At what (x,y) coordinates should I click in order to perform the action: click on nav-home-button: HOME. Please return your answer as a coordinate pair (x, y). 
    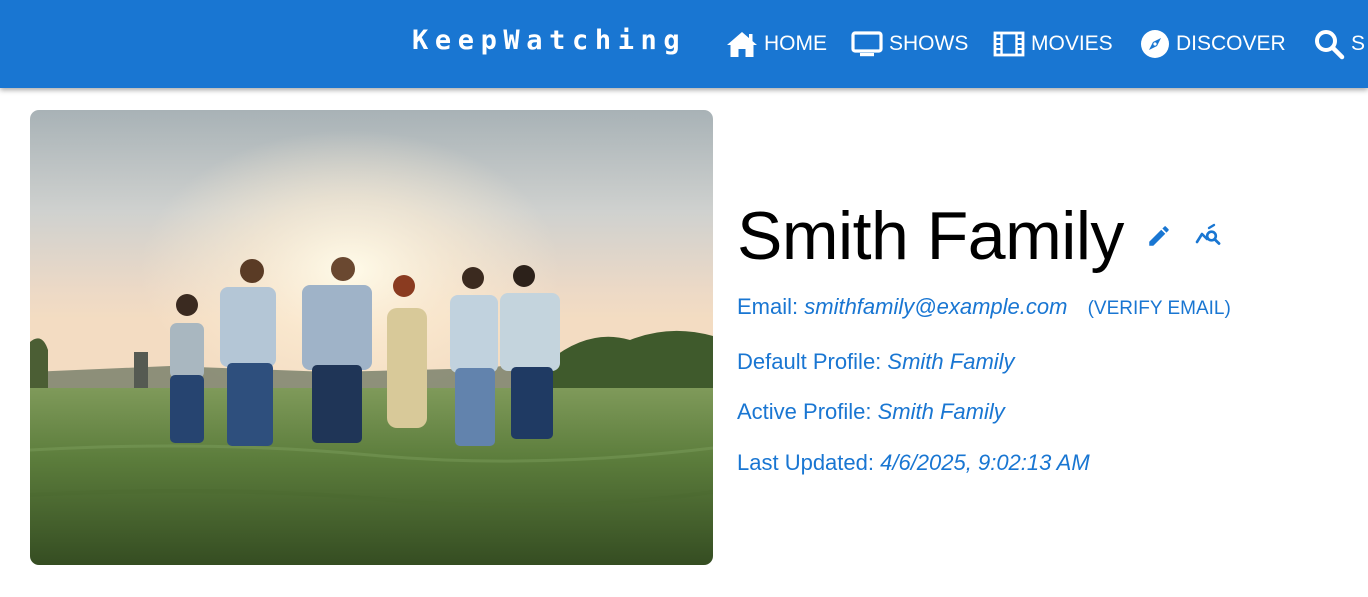
    Looking at the image, I should click on (776, 44).